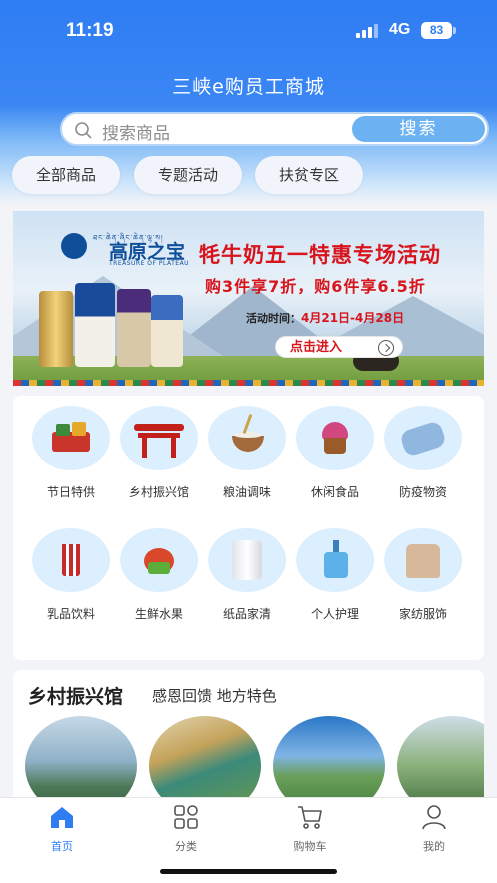  I want to click on status-bar: 11:19 4G 83, so click(248, 30).